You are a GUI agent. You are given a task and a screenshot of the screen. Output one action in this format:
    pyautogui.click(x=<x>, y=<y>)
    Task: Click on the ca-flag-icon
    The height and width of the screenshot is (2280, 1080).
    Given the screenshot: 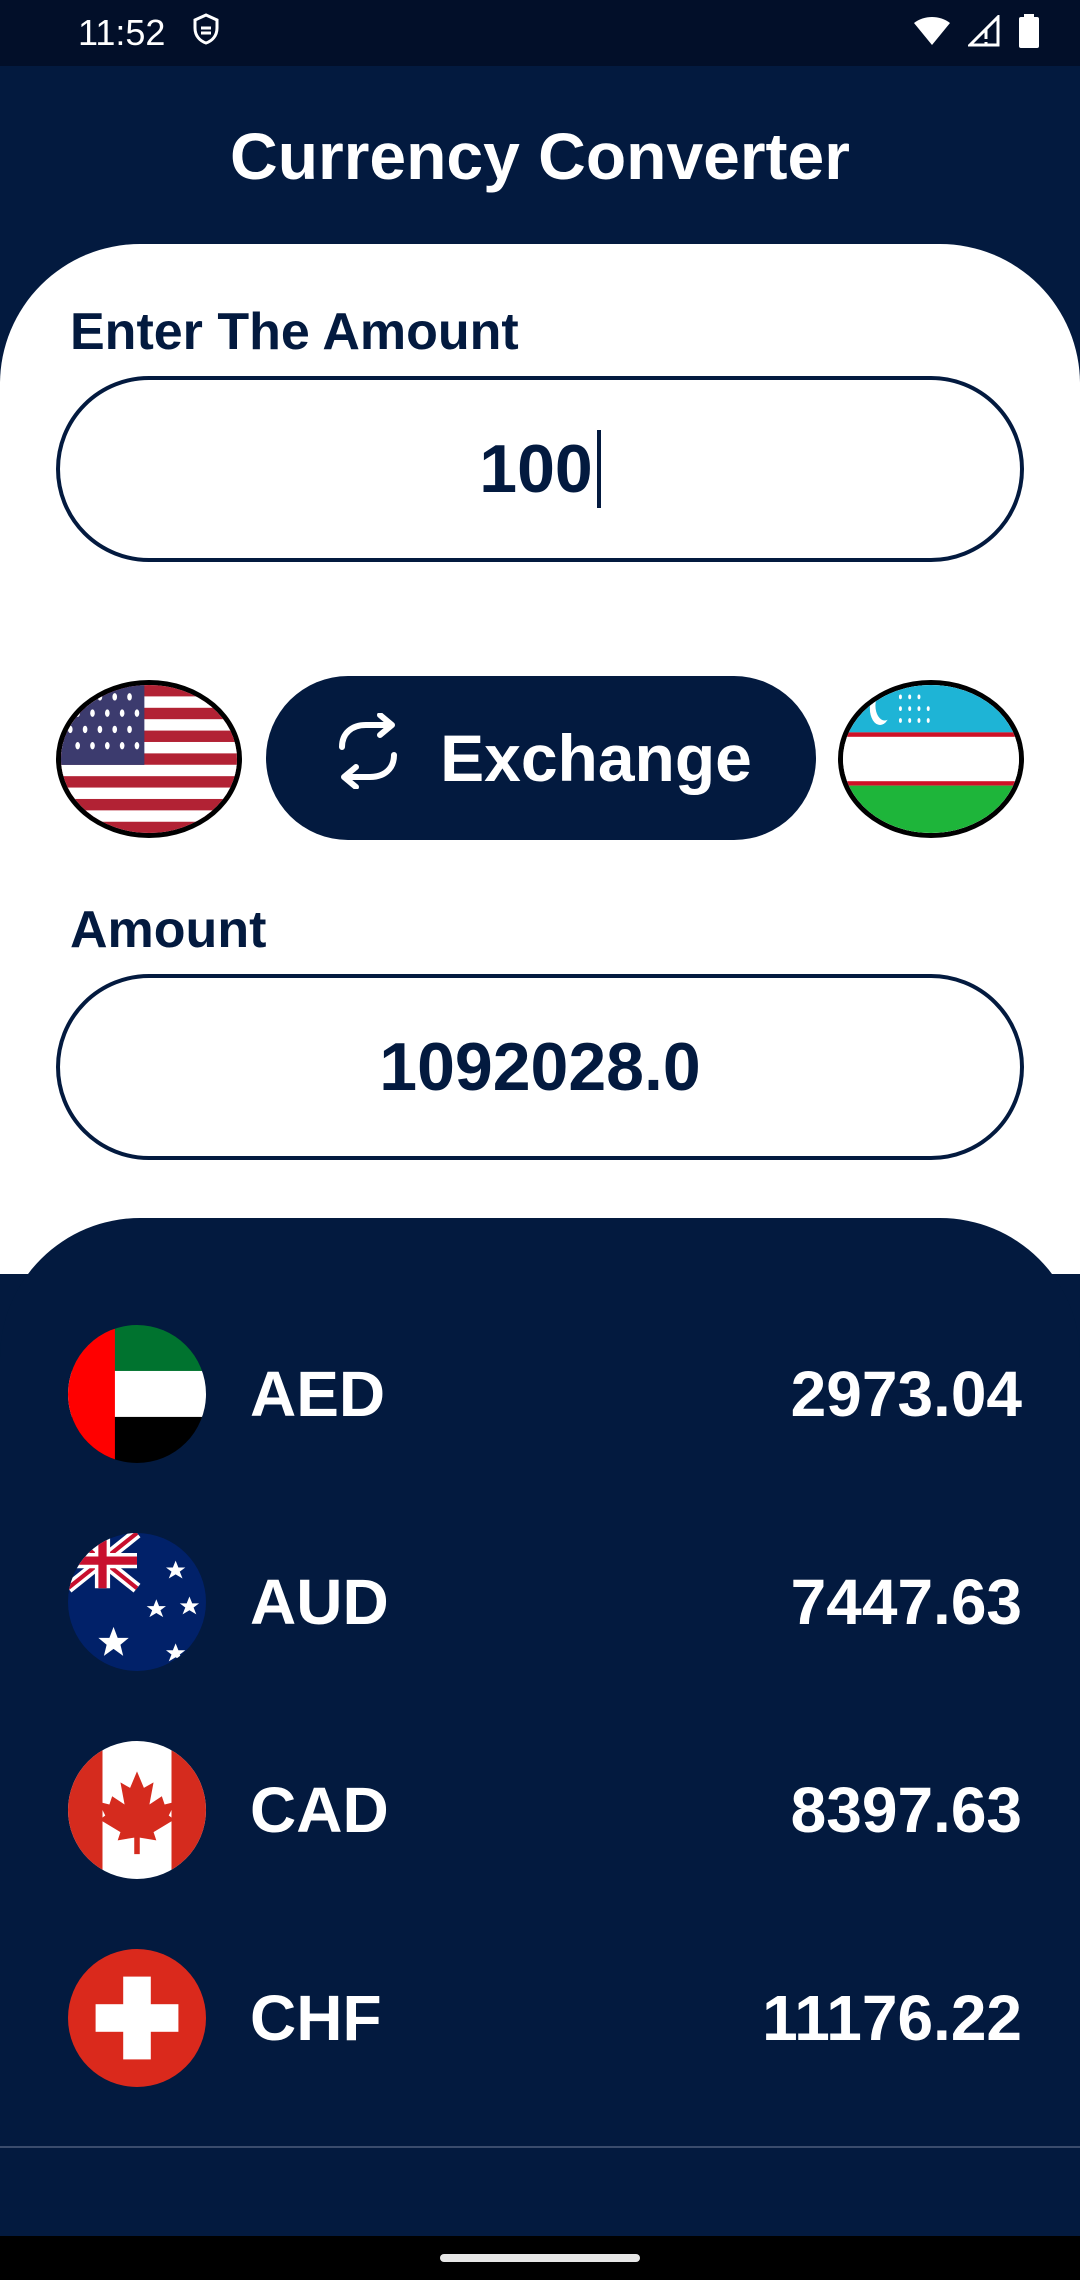 What is the action you would take?
    pyautogui.click(x=137, y=1810)
    